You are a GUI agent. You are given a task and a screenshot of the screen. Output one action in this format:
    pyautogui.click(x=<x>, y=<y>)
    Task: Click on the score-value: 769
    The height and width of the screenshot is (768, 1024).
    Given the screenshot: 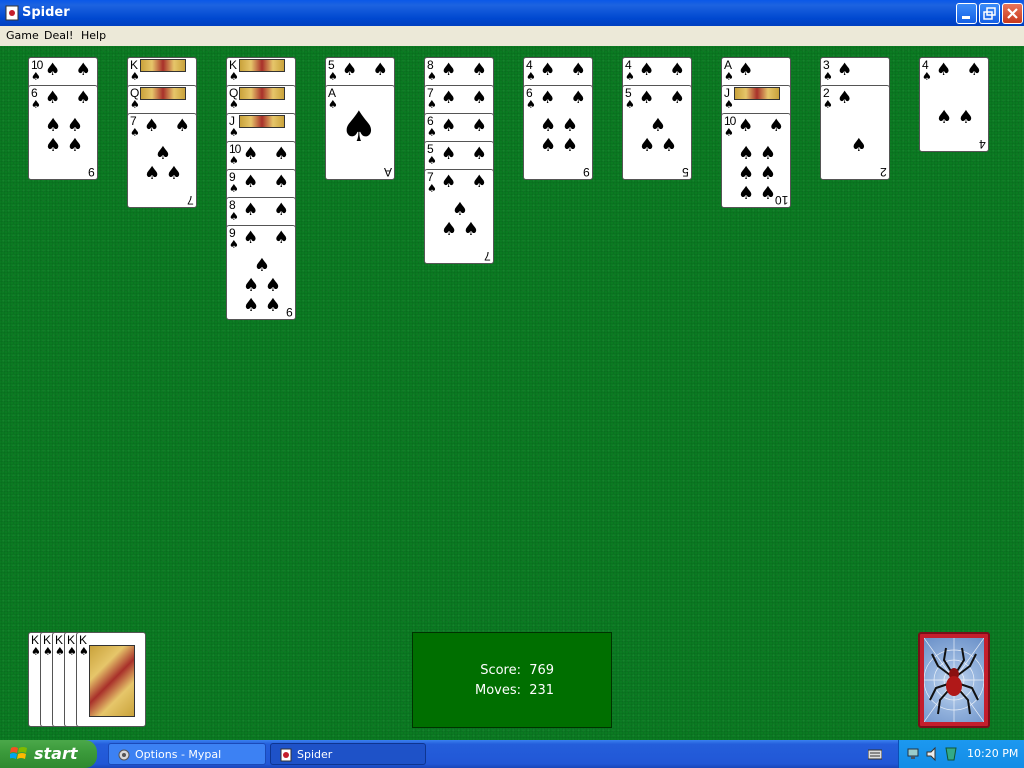 What is the action you would take?
    pyautogui.click(x=542, y=670)
    